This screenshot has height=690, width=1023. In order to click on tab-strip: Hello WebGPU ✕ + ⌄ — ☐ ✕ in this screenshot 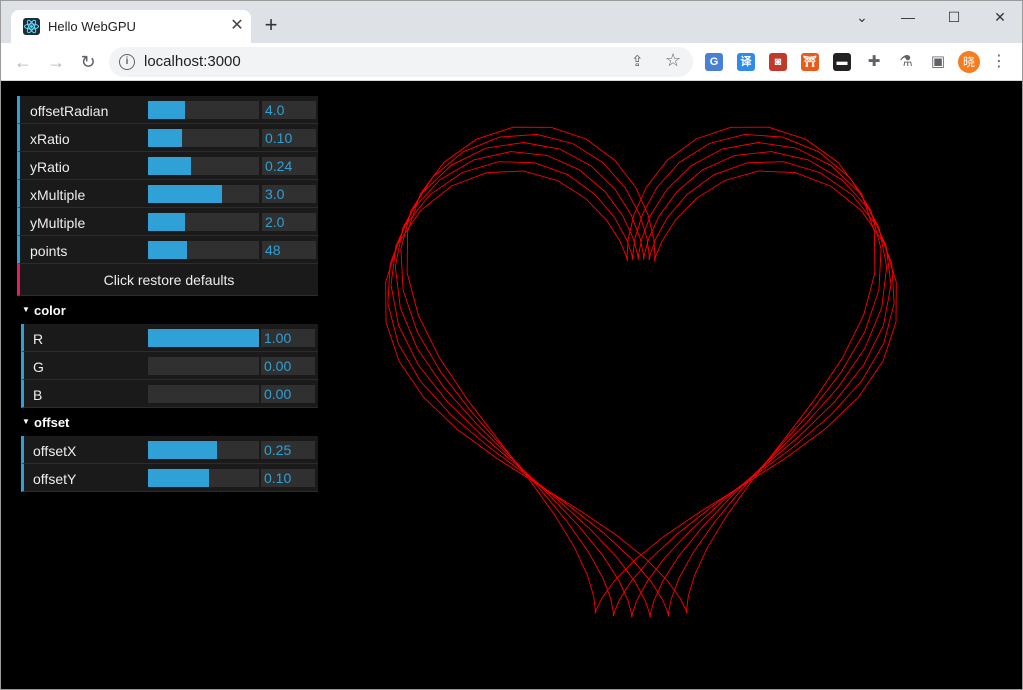, I will do `click(511, 22)`.